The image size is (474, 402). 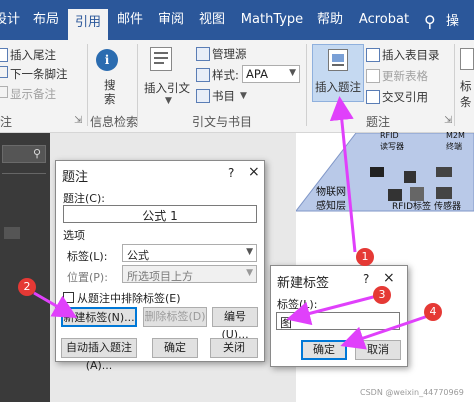 I want to click on watermark: CSDN @weixin_44770969, so click(x=412, y=392).